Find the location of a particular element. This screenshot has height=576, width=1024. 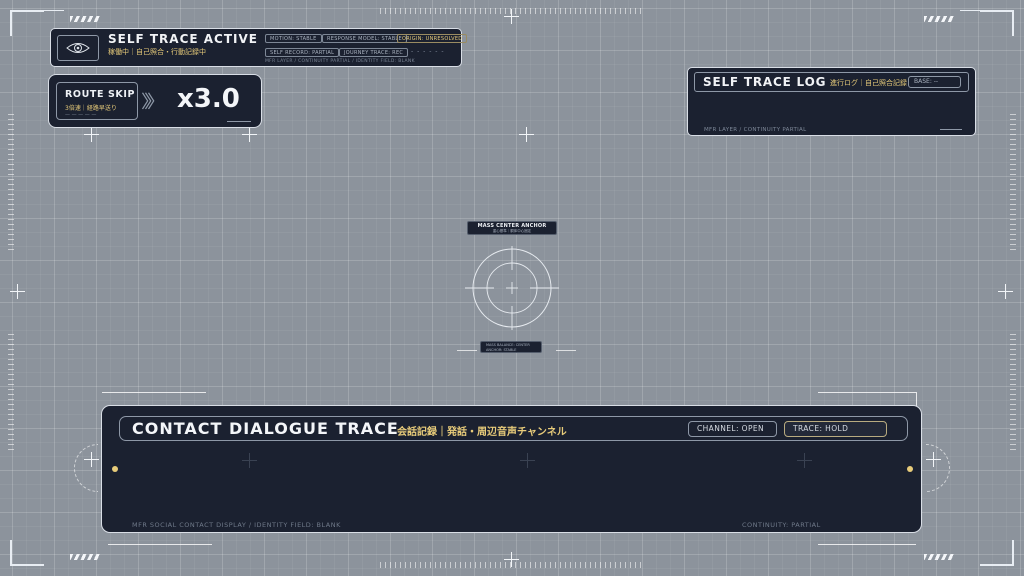

frame-line-top-left is located at coordinates (54, 10).